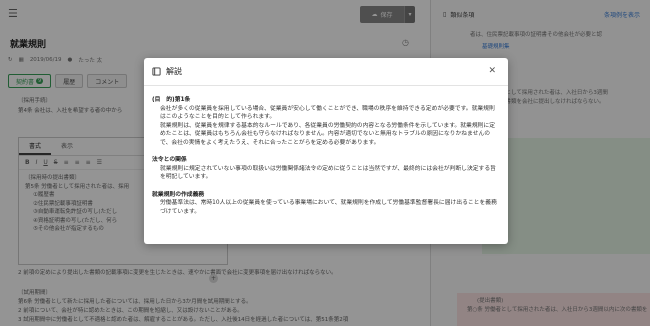 The height and width of the screenshot is (326, 650). Describe the element at coordinates (156, 71) in the screenshot. I see `book-icon` at that location.